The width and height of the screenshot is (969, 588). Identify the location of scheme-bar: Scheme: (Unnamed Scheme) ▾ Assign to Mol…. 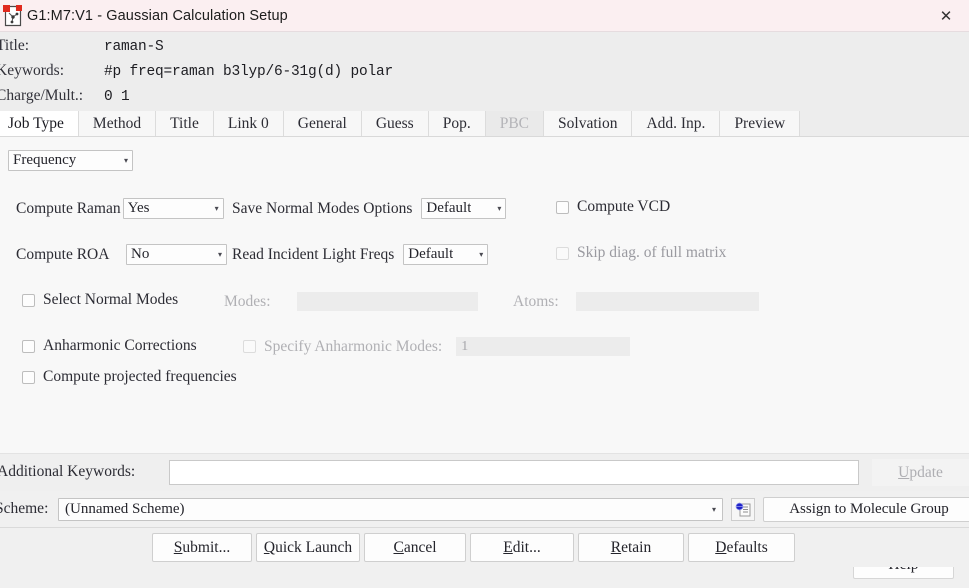
(484, 509).